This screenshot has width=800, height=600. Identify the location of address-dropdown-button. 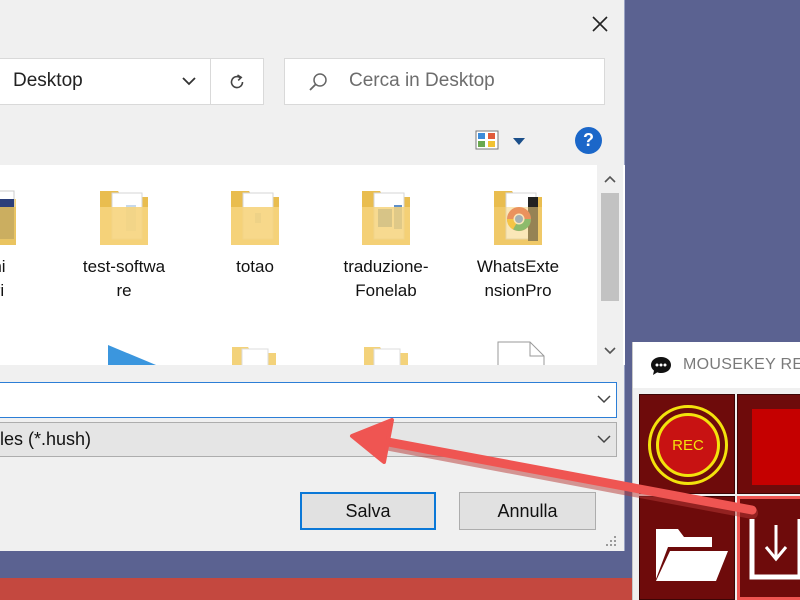
(189, 81).